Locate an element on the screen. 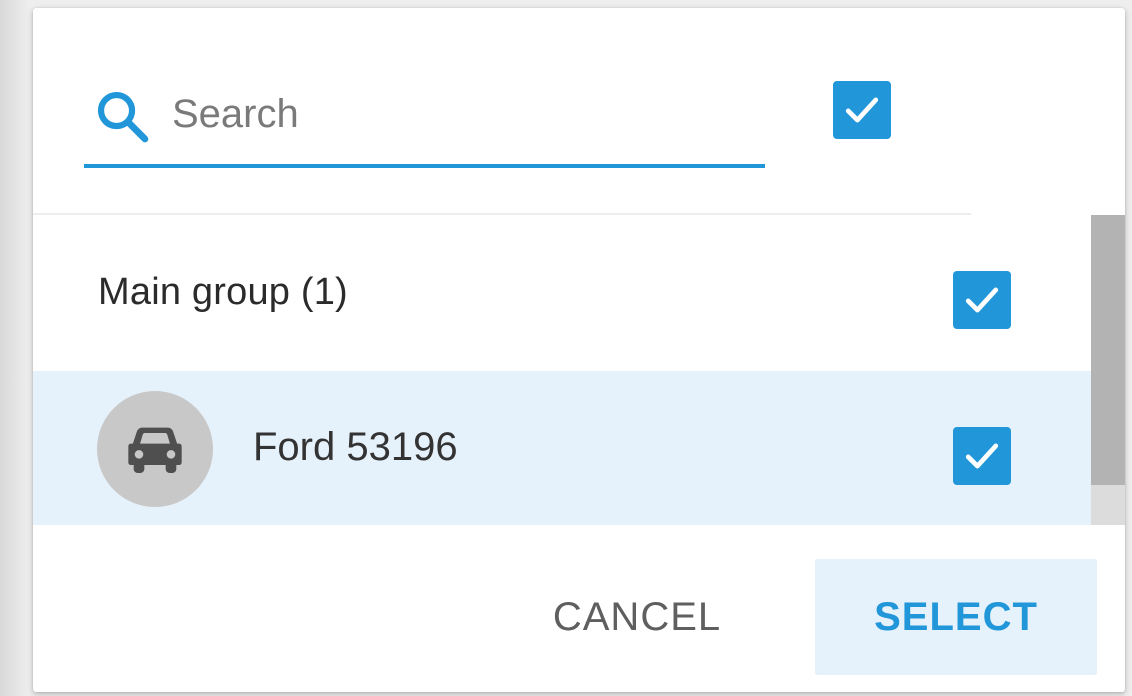 The width and height of the screenshot is (1132, 696). group-checkbox is located at coordinates (982, 300).